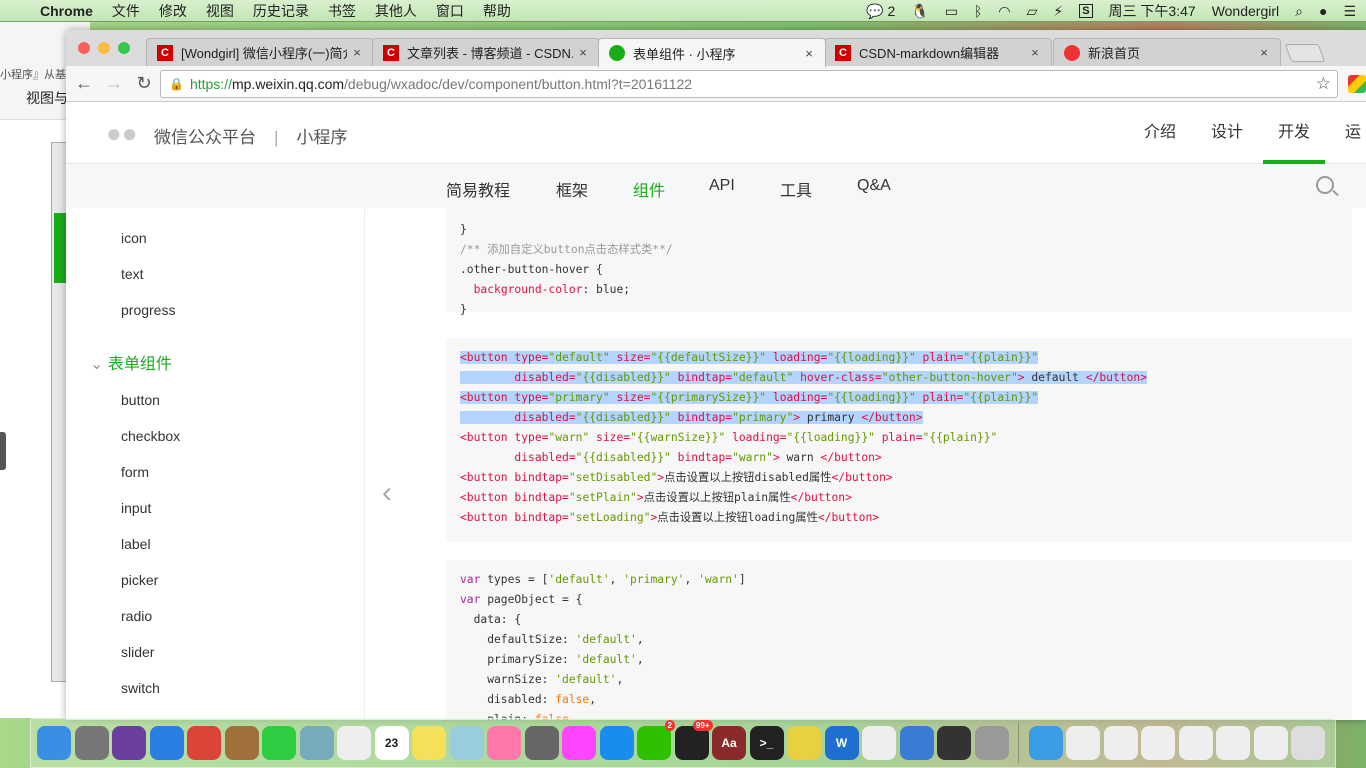  What do you see at coordinates (796, 189) in the screenshot?
I see `subnav-tools: 工具` at bounding box center [796, 189].